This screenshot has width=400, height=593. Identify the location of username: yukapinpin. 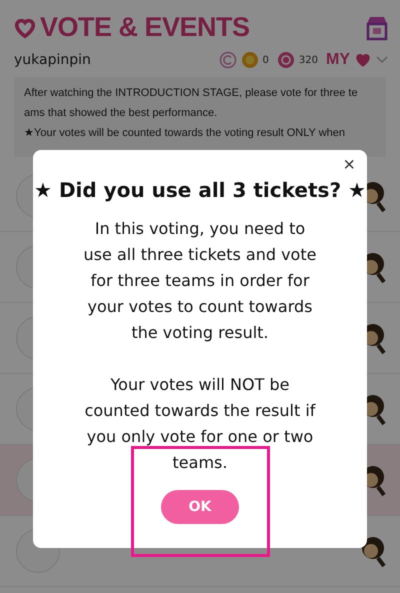
(52, 60).